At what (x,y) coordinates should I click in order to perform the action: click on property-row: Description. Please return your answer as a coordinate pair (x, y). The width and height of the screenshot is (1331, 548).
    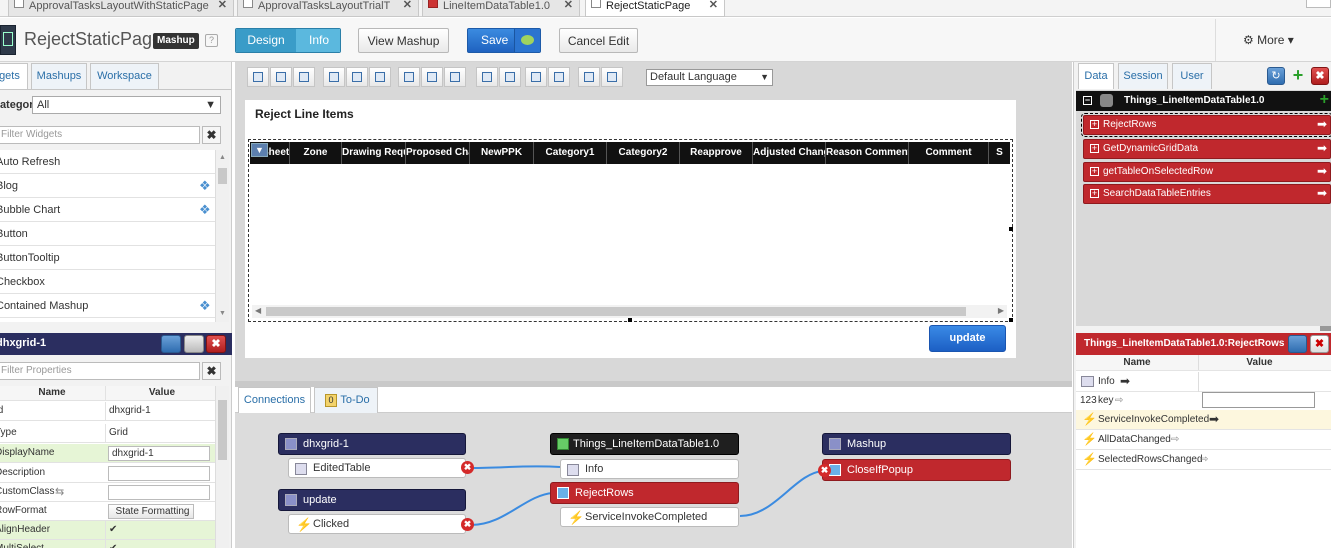
    Looking at the image, I should click on (107, 473).